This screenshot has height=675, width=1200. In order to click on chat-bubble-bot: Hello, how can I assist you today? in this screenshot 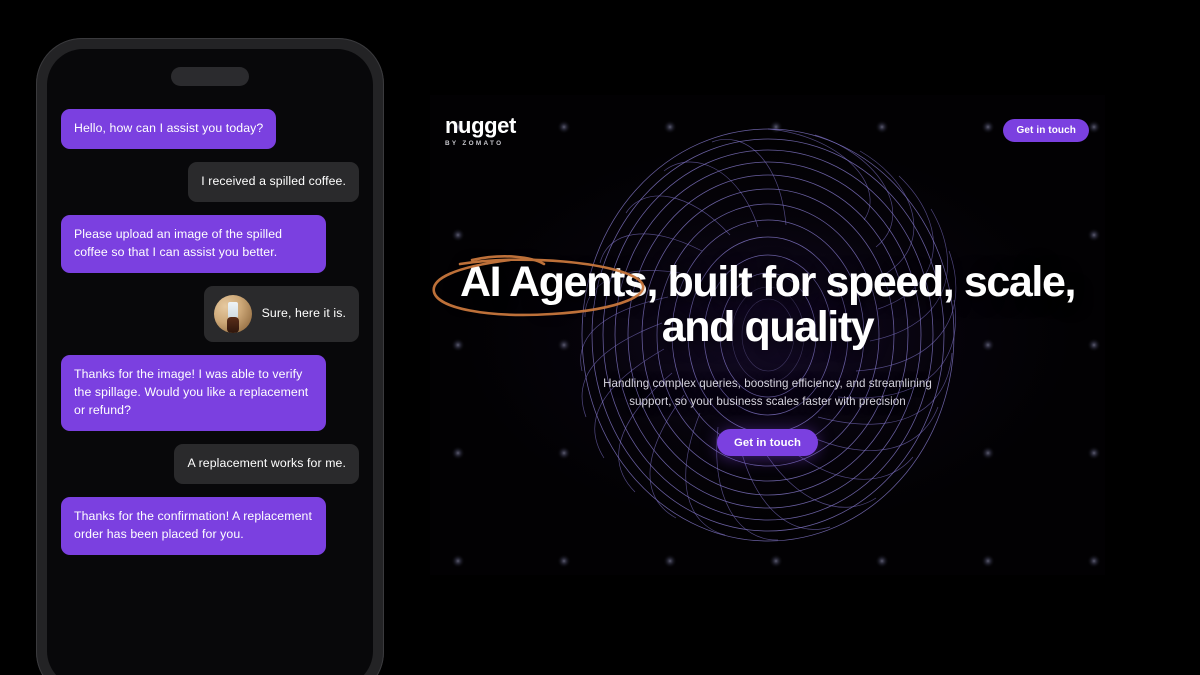, I will do `click(169, 129)`.